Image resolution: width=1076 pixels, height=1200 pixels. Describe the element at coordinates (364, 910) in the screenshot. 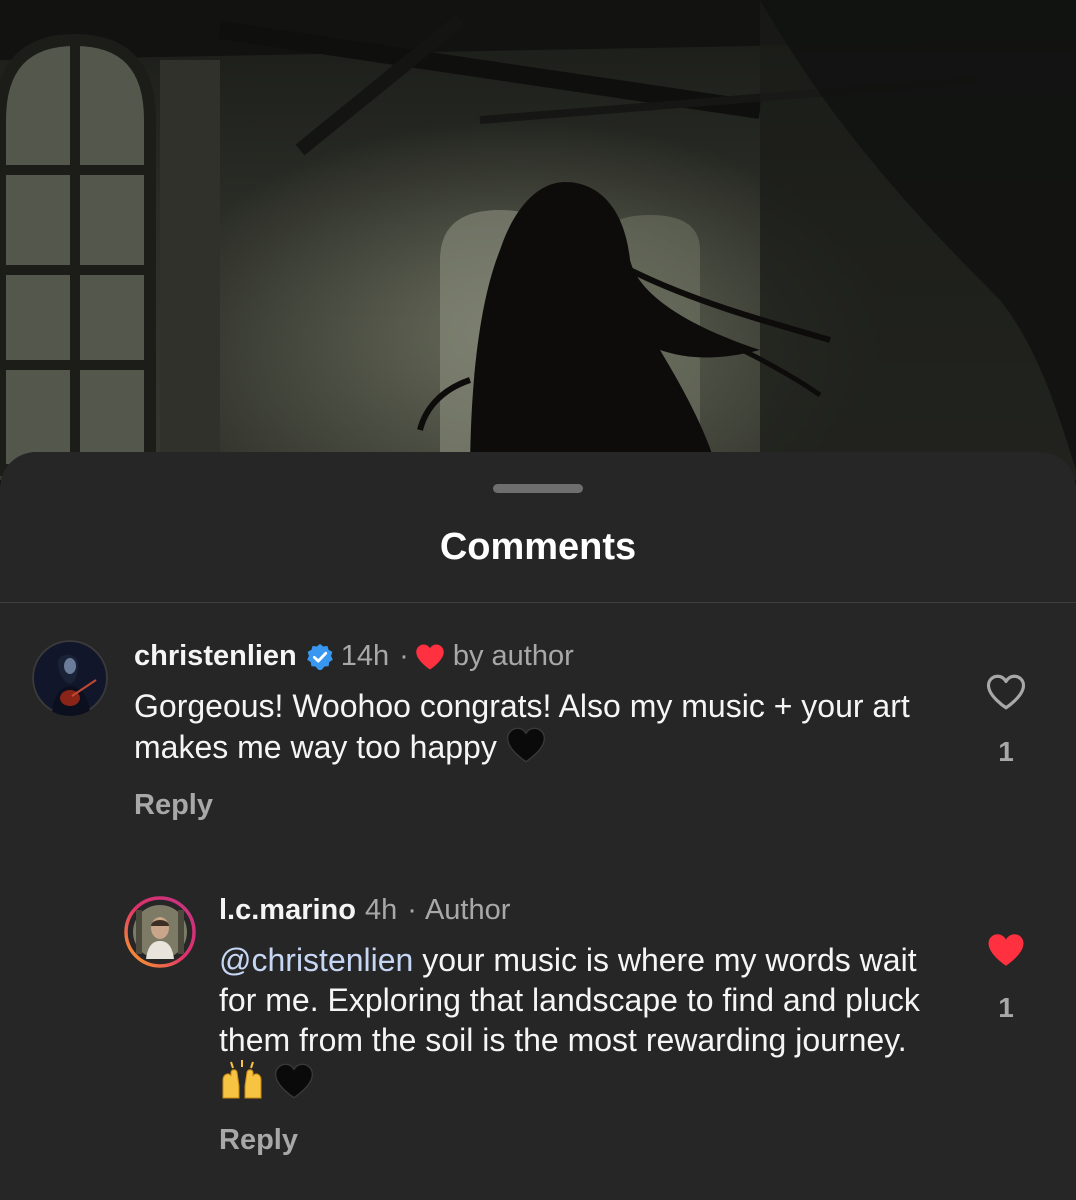

I see `comment-meta: l.c.marino 4h · Author` at that location.